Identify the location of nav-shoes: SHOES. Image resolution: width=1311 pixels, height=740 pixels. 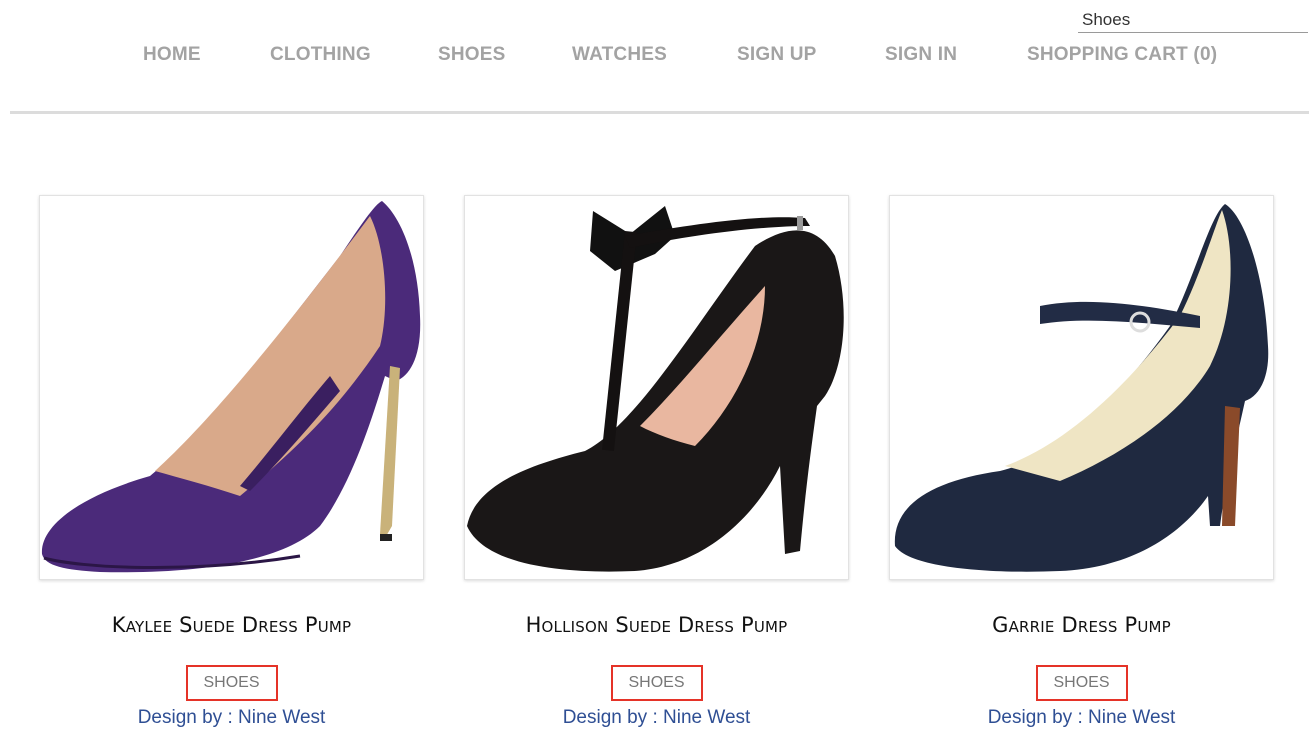
(472, 55).